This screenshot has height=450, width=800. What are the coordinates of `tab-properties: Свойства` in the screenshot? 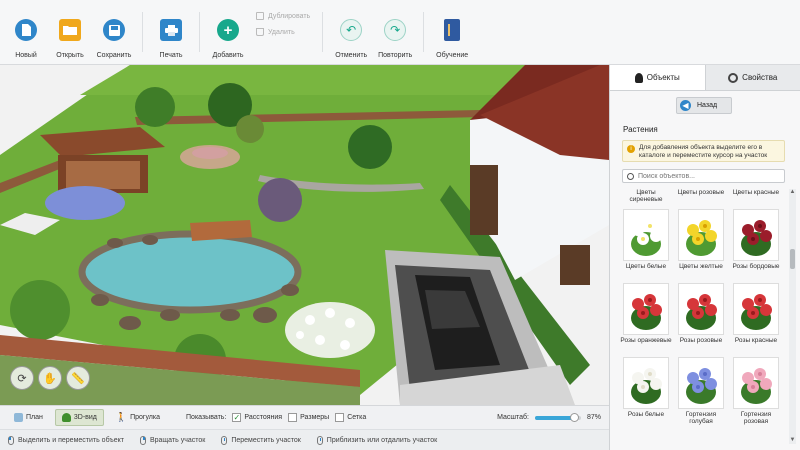 It's located at (752, 77).